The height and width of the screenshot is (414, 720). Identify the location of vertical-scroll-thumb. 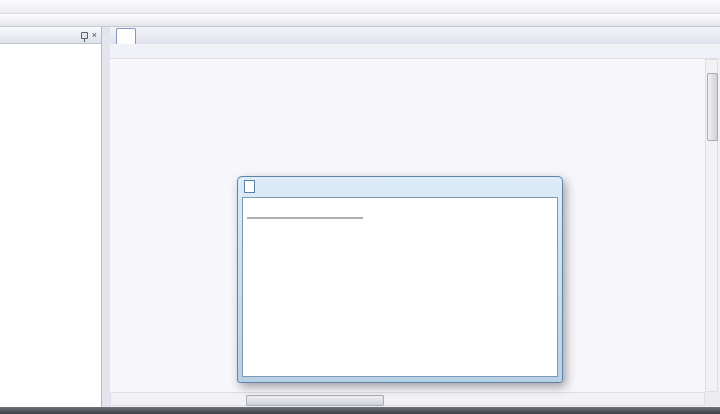
(712, 107).